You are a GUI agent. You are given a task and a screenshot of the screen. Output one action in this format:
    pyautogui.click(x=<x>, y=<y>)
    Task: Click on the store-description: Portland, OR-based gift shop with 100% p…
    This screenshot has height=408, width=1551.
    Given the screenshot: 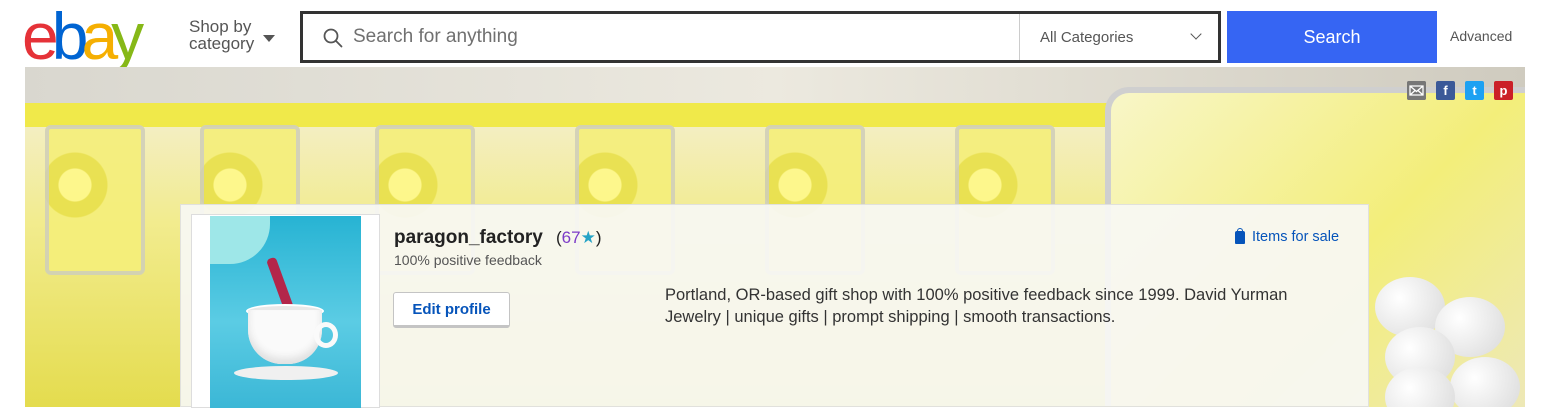 What is the action you would take?
    pyautogui.click(x=976, y=306)
    